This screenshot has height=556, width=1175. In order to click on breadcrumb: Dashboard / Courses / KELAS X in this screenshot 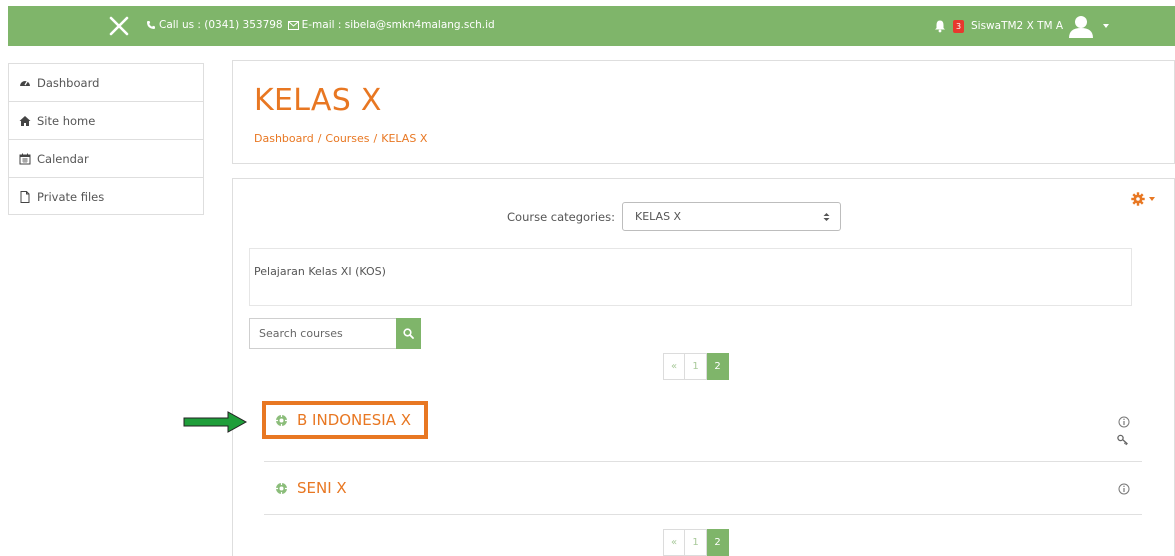, I will do `click(340, 138)`.